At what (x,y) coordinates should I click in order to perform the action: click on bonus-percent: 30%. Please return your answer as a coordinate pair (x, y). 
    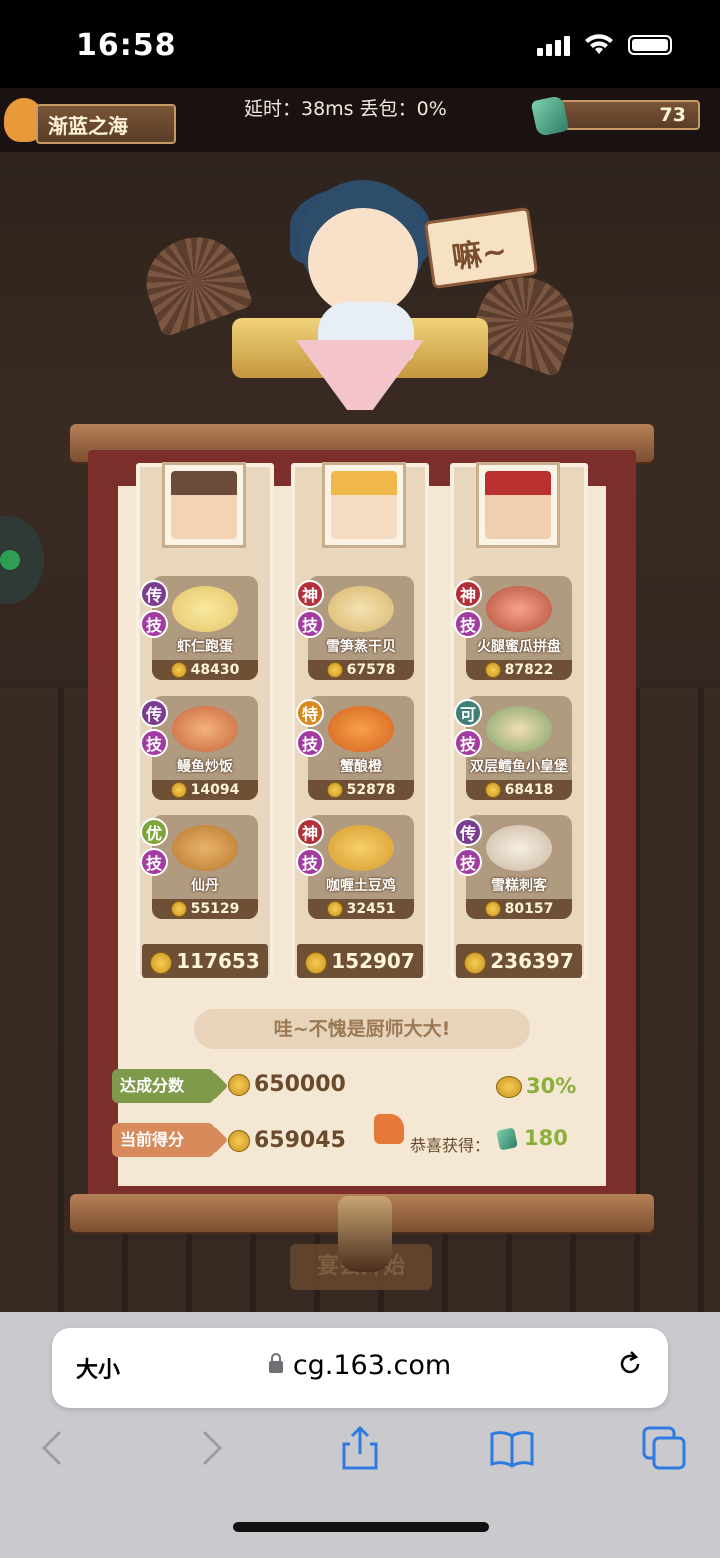
    Looking at the image, I should click on (536, 1086).